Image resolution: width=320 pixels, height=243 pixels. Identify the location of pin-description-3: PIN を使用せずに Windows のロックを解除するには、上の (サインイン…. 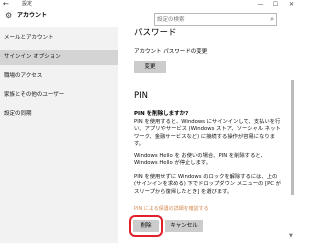
(207, 184).